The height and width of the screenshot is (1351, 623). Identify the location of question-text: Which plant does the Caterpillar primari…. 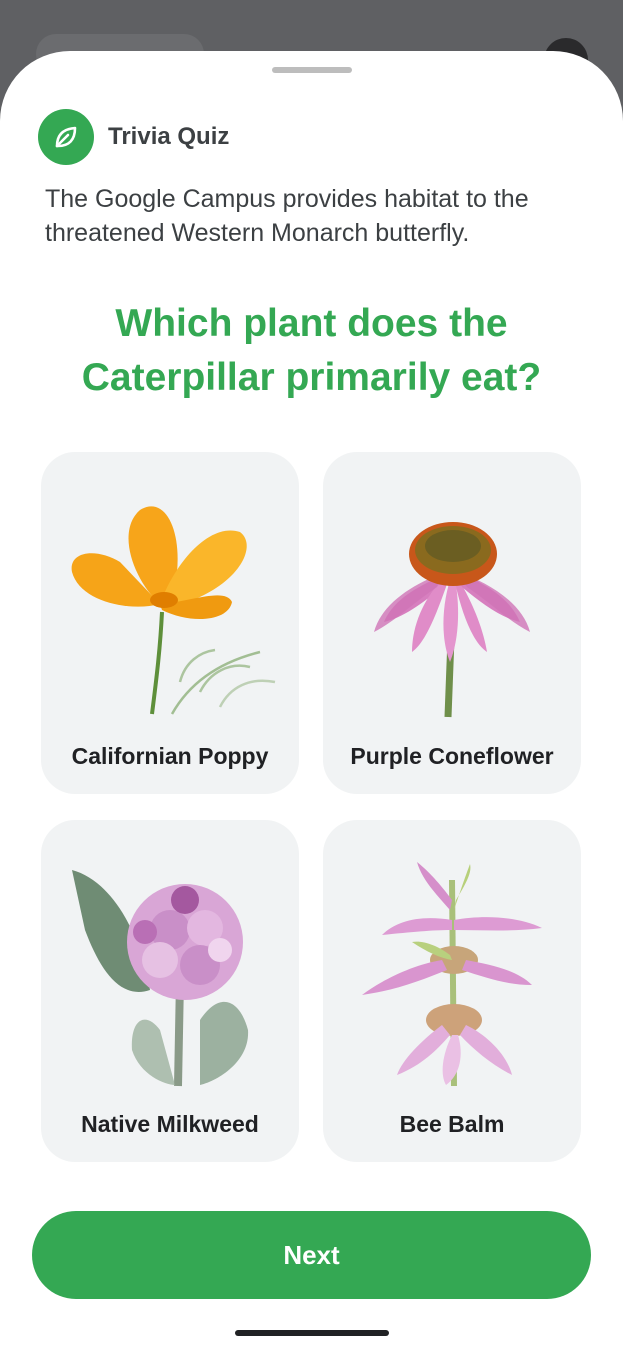
(311, 350).